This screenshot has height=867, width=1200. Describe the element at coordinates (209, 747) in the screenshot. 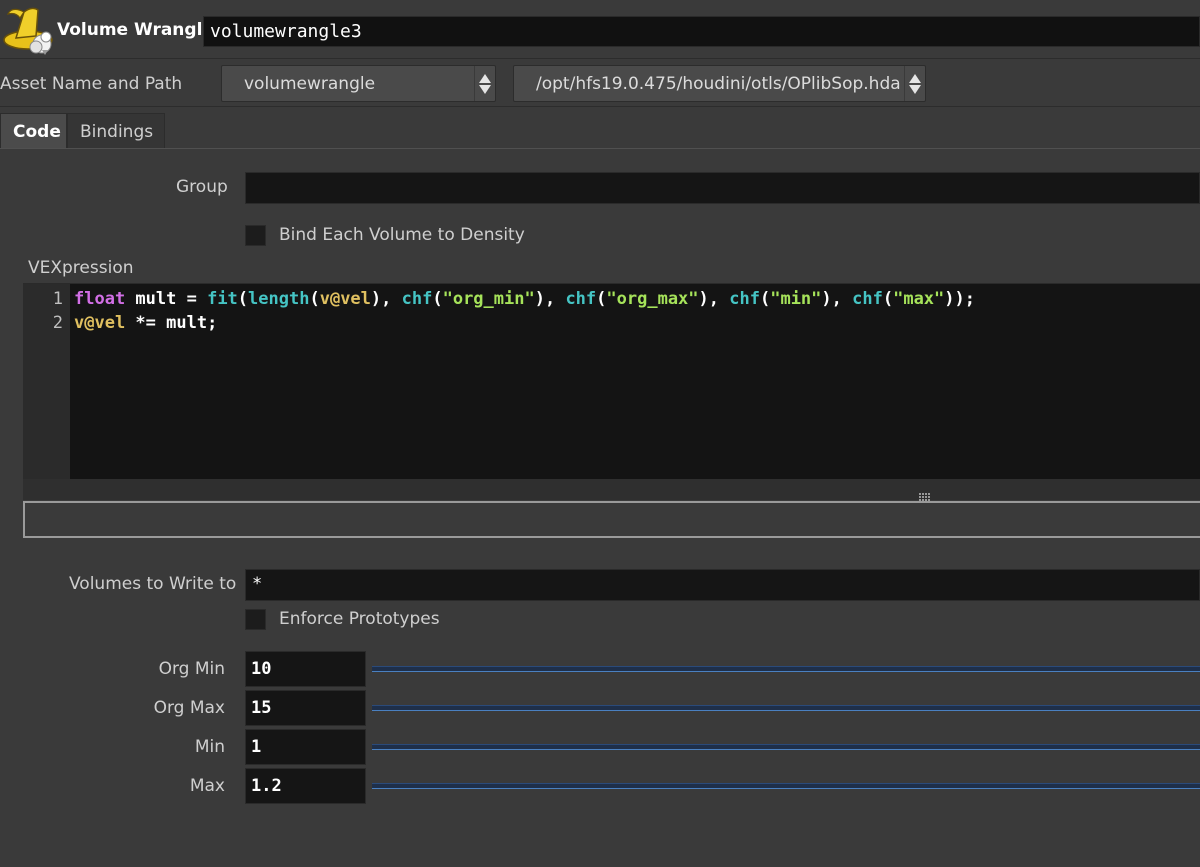

I see `min-label: Min` at that location.